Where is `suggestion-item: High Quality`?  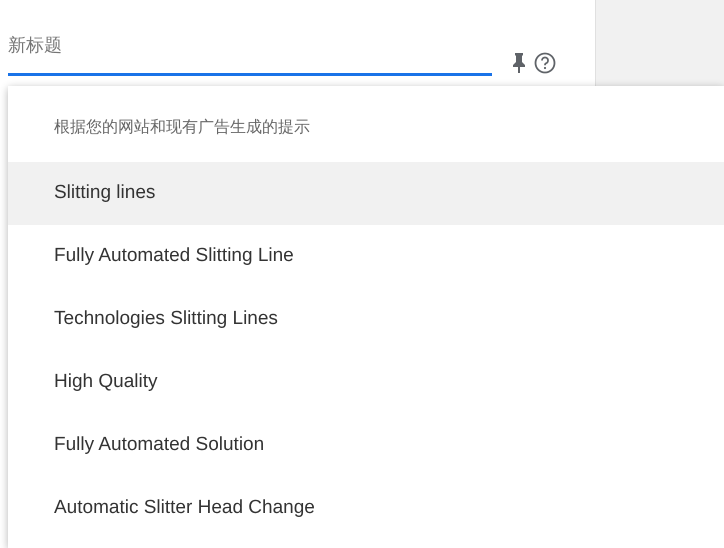
suggestion-item: High Quality is located at coordinates (366, 382).